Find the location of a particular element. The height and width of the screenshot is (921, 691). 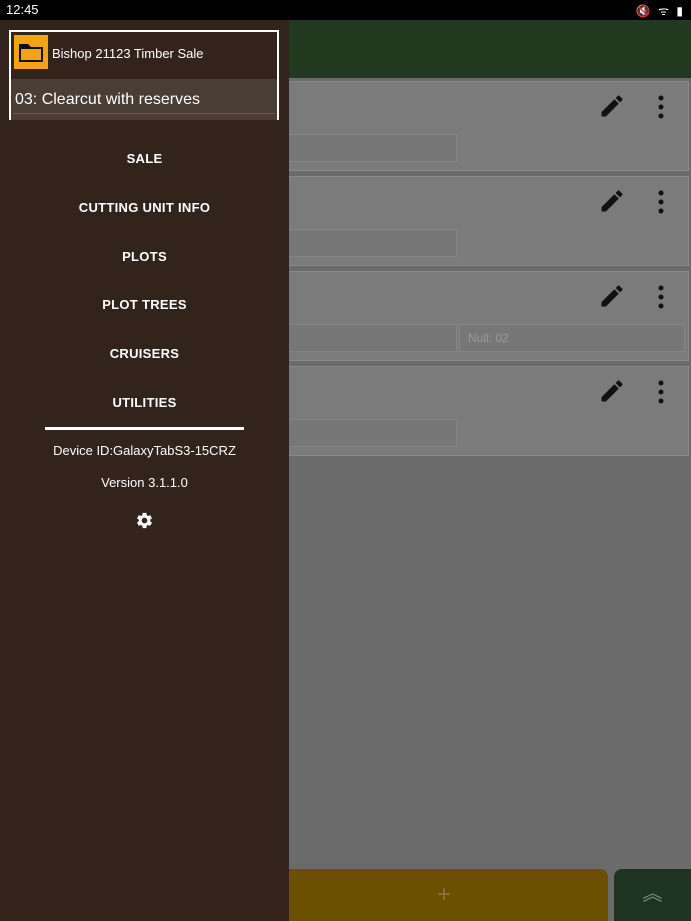

cutting-unit-selector: 03: Clearcut with reserves is located at coordinates (144, 99).